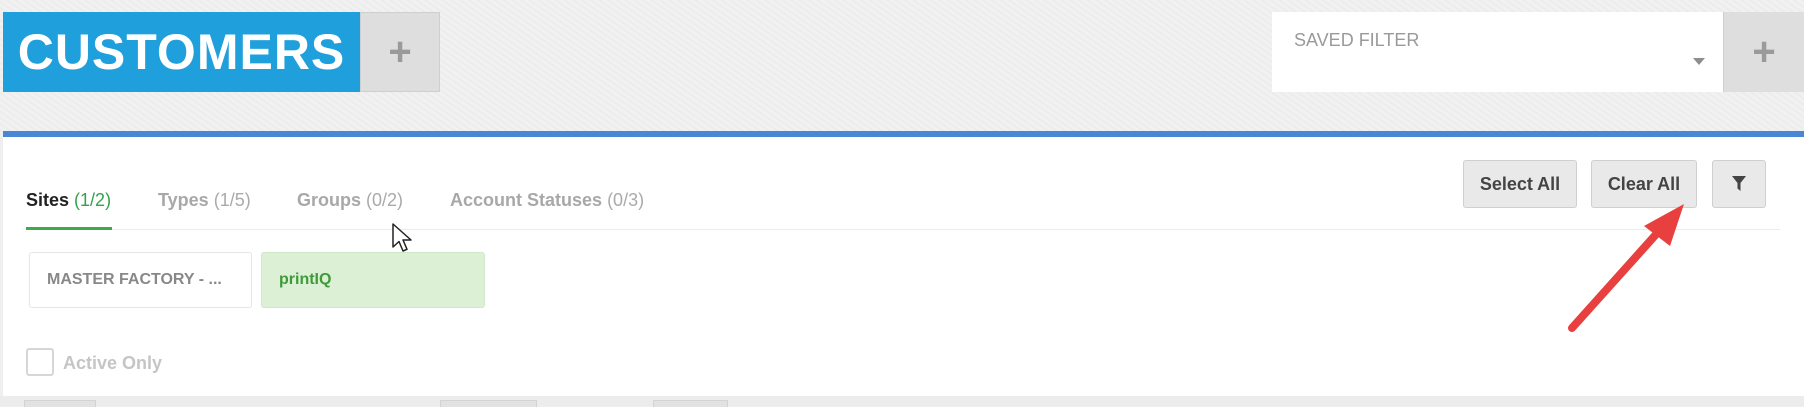 The image size is (1804, 407). I want to click on active-only-checkbox, so click(40, 362).